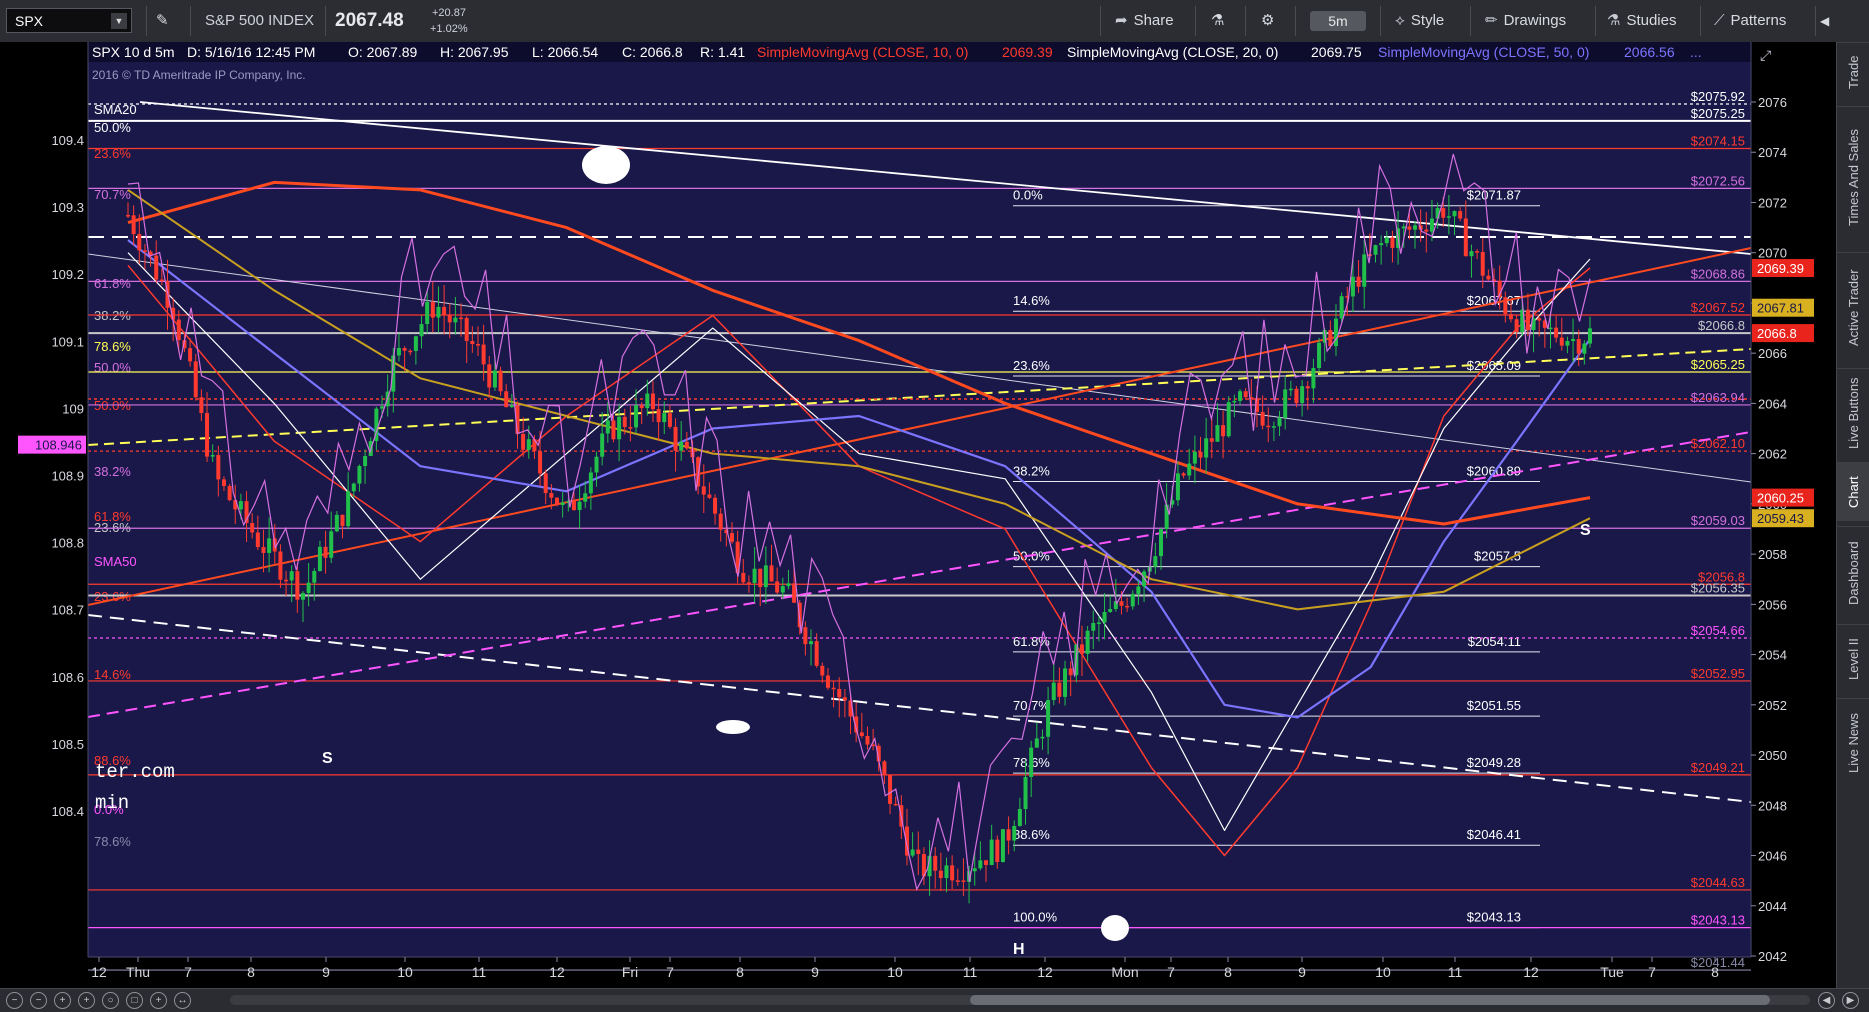  What do you see at coordinates (382, 52) in the screenshot?
I see `header-open: O: 2067.89` at bounding box center [382, 52].